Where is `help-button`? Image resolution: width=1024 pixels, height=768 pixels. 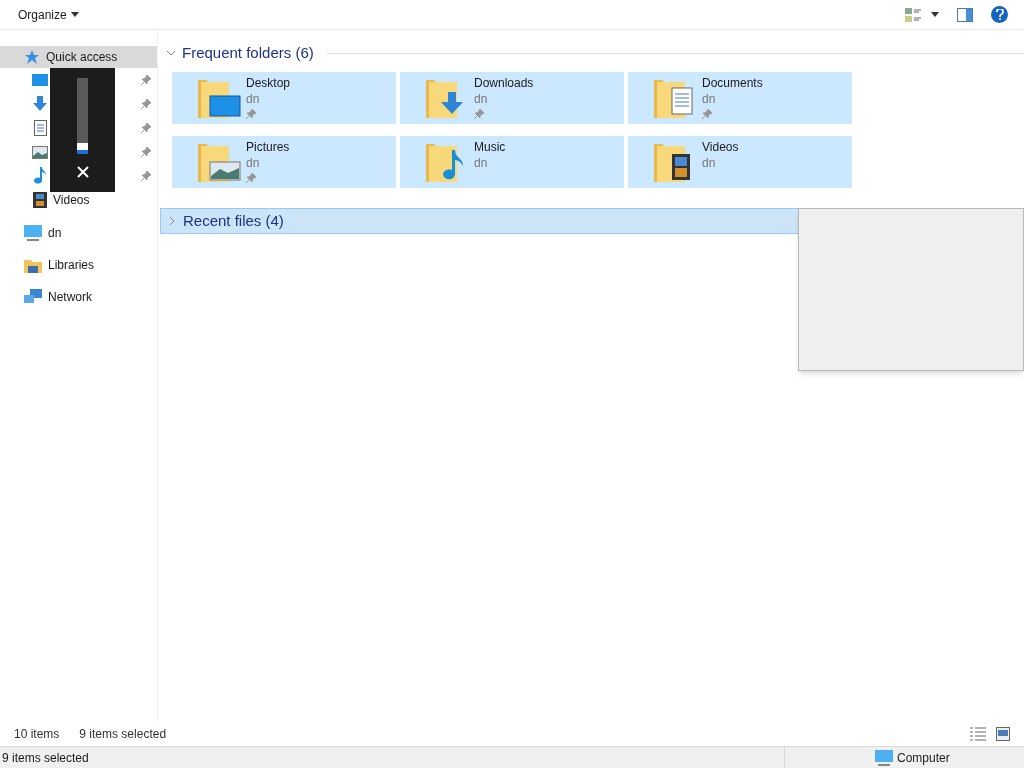 help-button is located at coordinates (999, 14).